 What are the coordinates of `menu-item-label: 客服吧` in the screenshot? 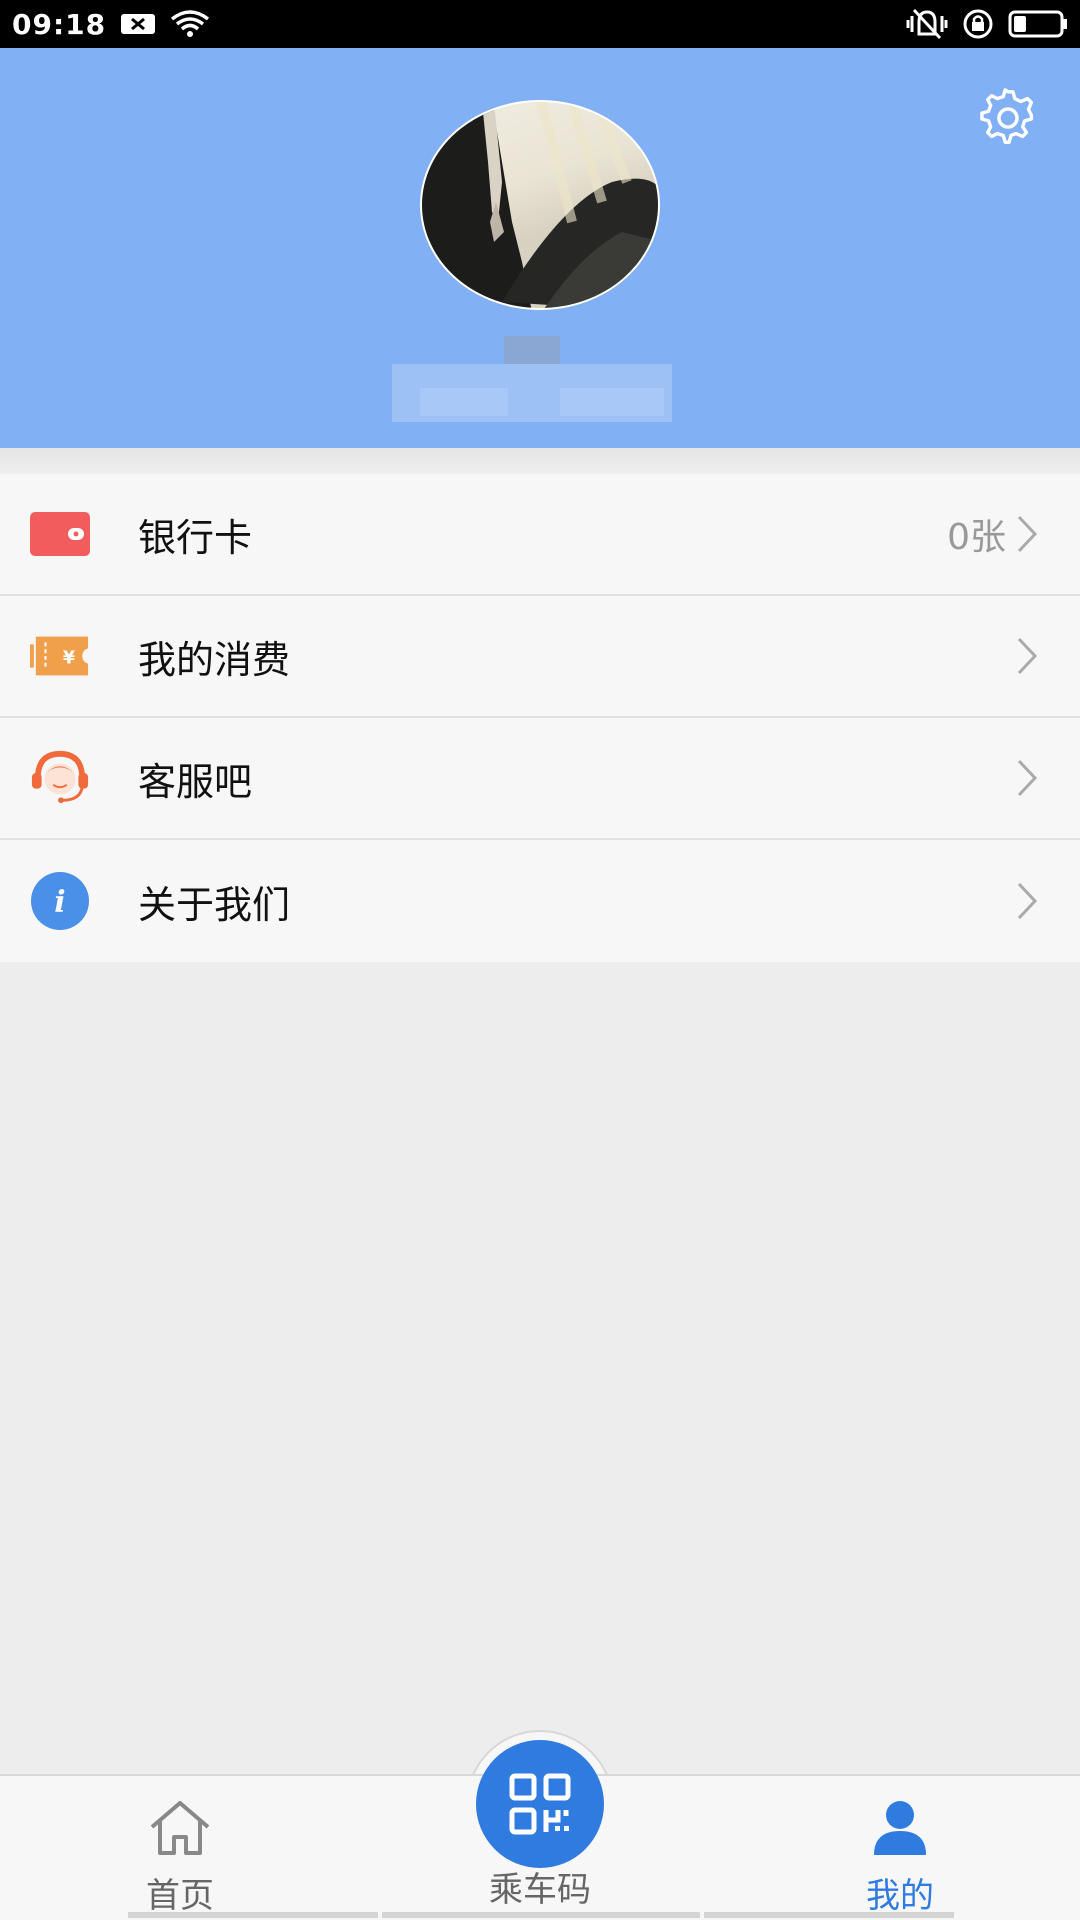 It's located at (195, 781).